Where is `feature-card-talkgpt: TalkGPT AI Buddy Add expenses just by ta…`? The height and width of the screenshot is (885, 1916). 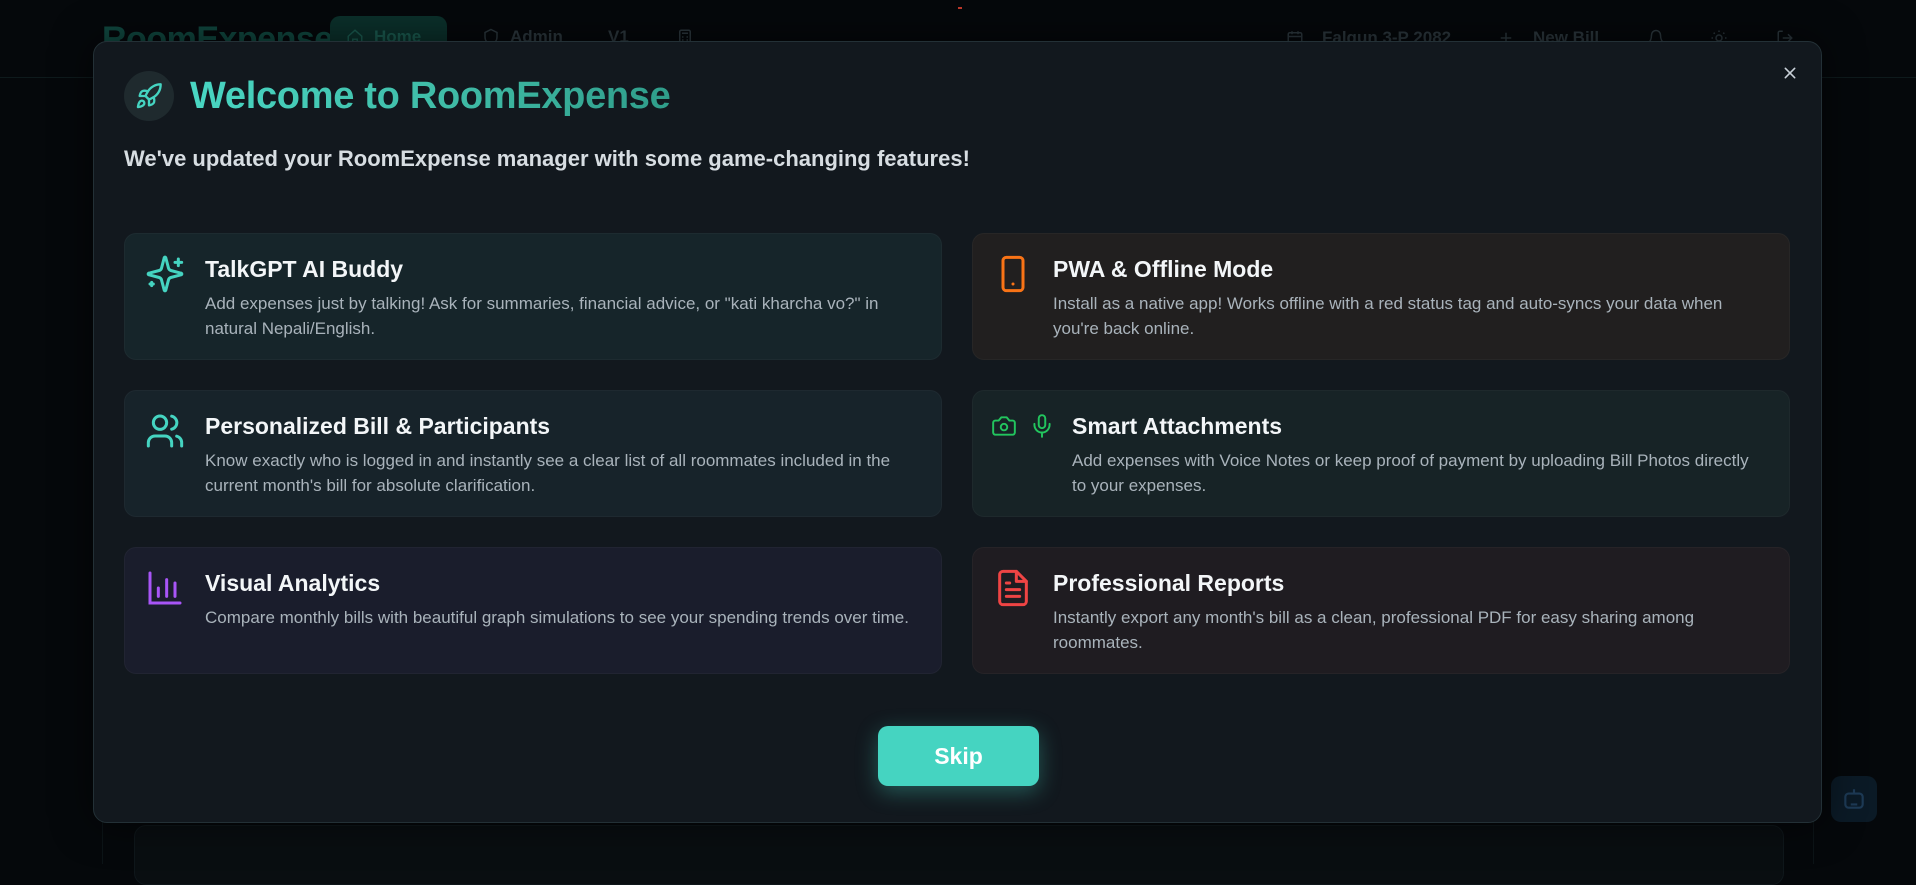 feature-card-talkgpt: TalkGPT AI Buddy Add expenses just by ta… is located at coordinates (533, 296).